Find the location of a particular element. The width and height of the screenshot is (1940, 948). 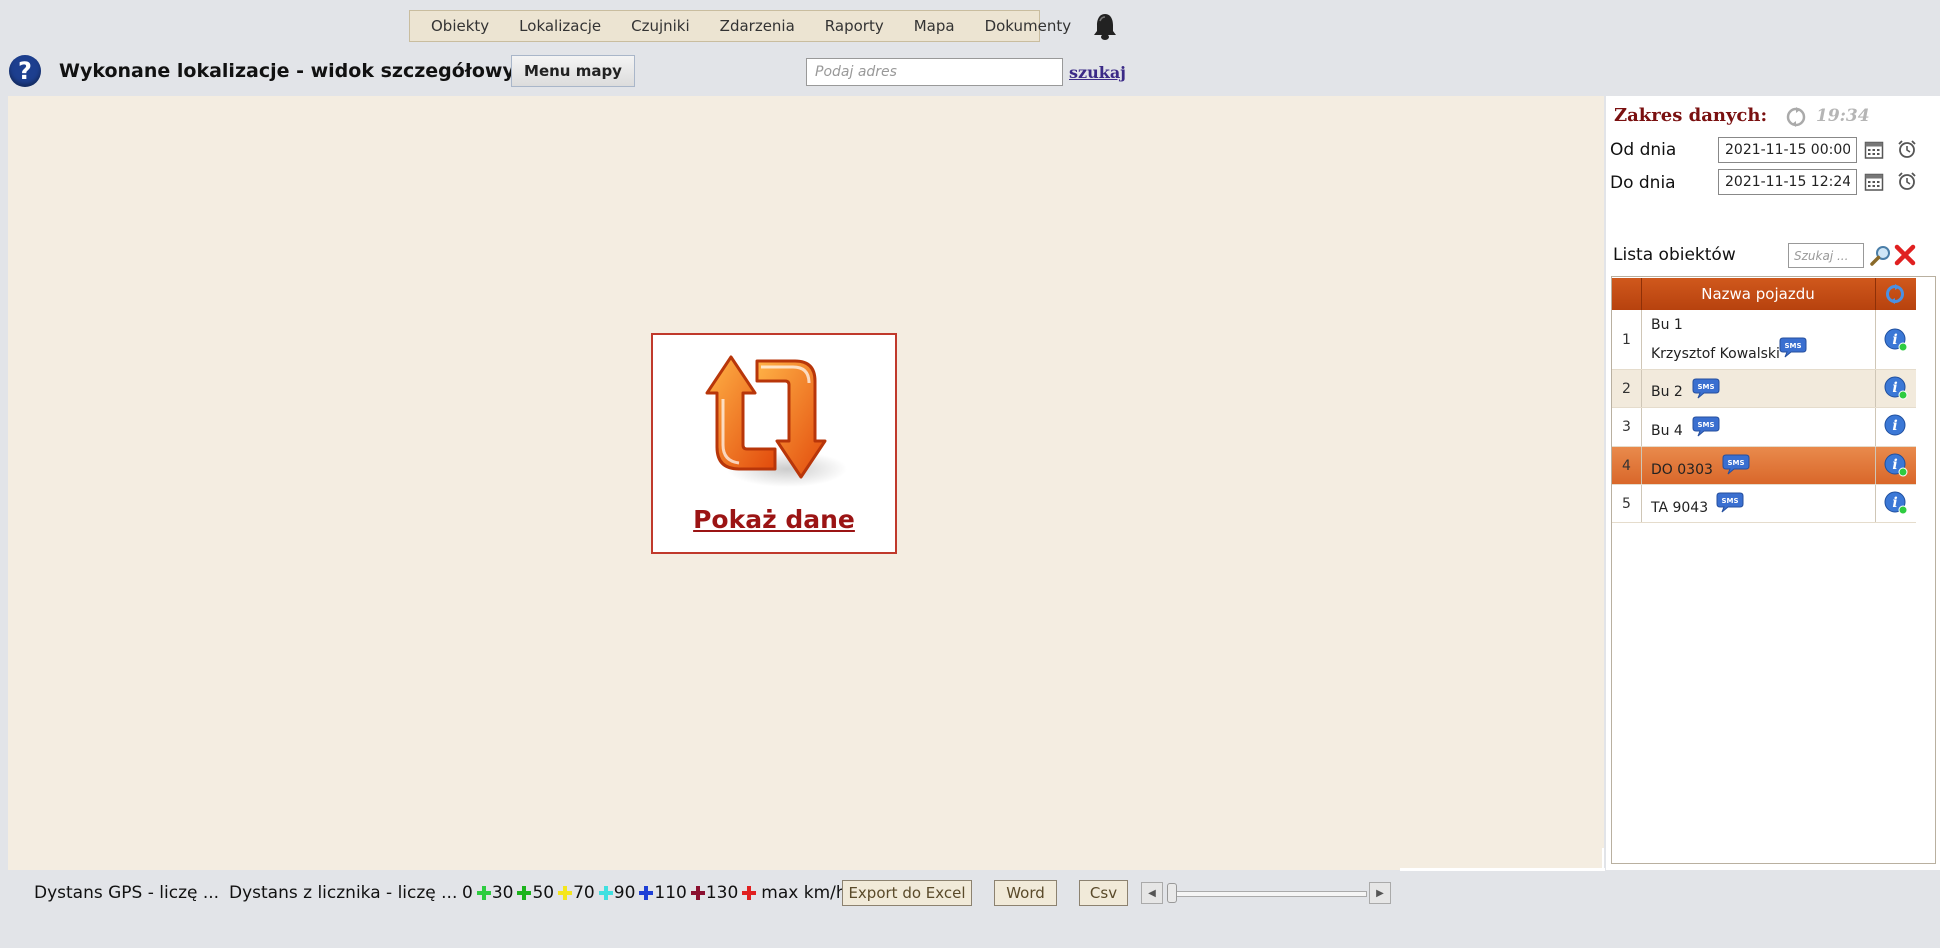

row-number: 4 is located at coordinates (1627, 465).